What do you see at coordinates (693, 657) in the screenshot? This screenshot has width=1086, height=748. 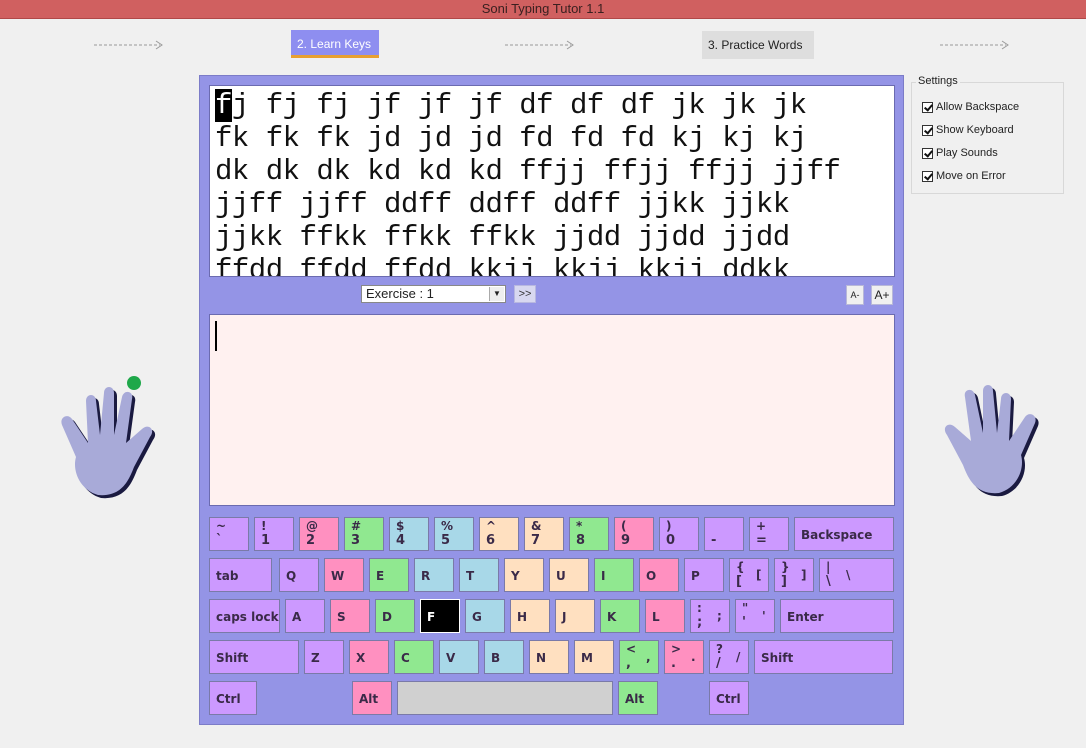 I see `key-alt-label: .` at bounding box center [693, 657].